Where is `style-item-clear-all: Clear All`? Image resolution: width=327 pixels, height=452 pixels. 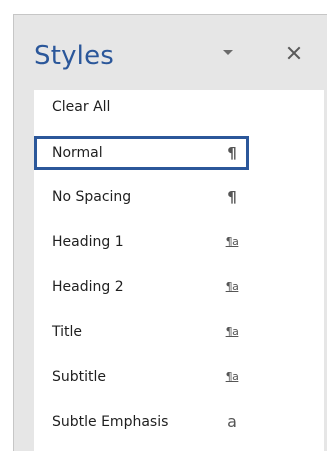
style-item-clear-all: Clear All is located at coordinates (141, 107).